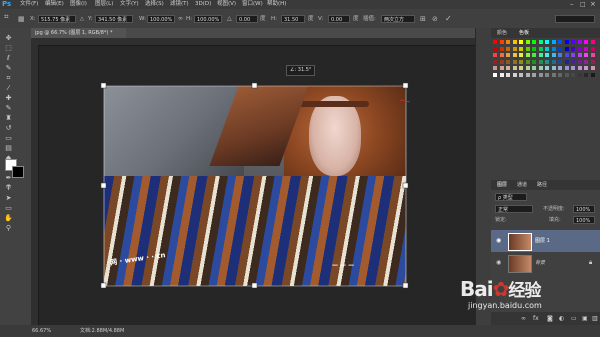 This screenshot has height=337, width=600. What do you see at coordinates (542, 185) in the screenshot?
I see `paths-tab: 路径` at bounding box center [542, 185].